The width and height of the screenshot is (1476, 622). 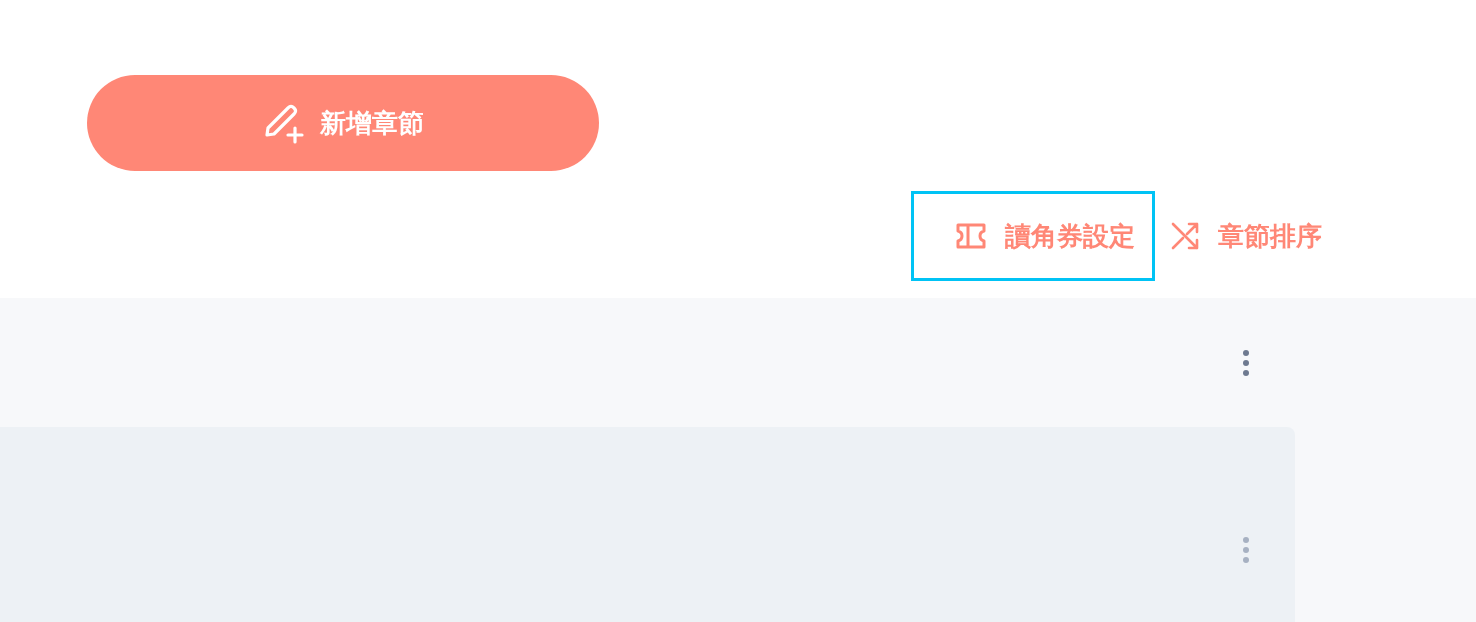 I want to click on more-options-icon, so click(x=1246, y=362).